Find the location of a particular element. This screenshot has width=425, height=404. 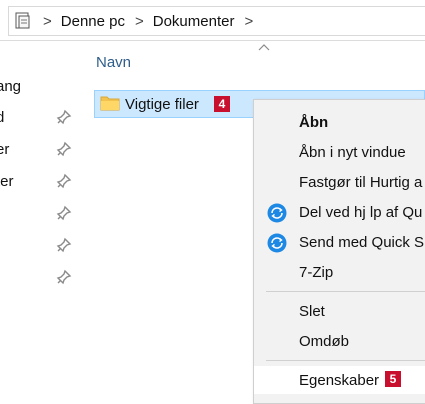

menu-item-label: Del ved hj lp af Qu is located at coordinates (361, 212).